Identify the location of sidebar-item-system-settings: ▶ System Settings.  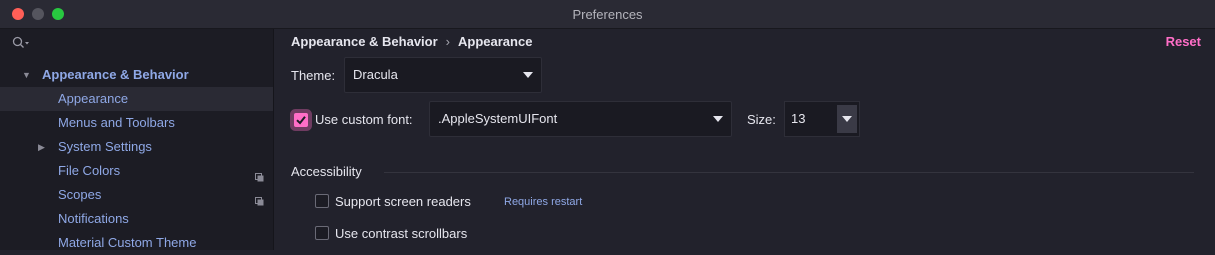
(136, 147).